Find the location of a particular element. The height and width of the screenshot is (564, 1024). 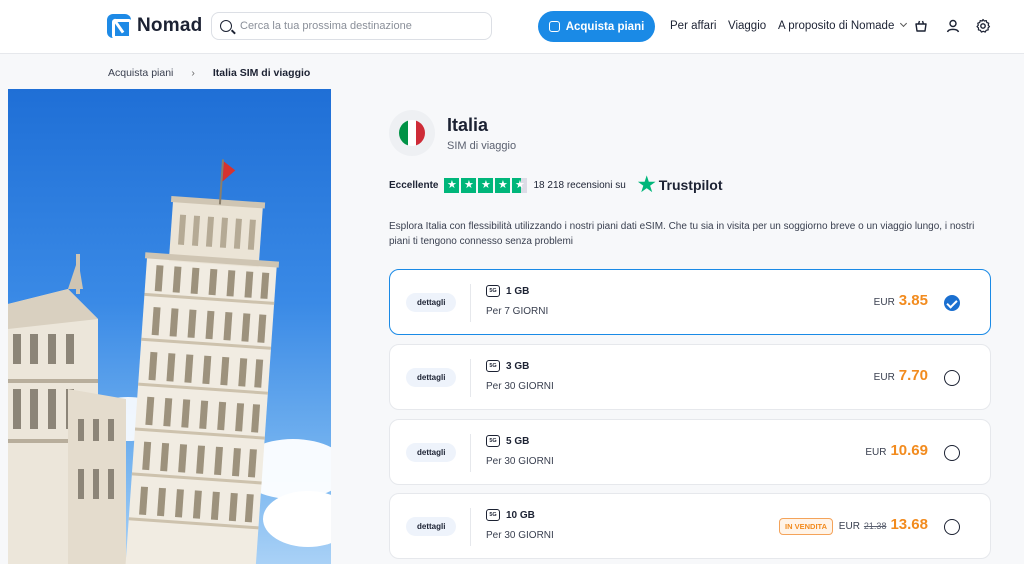

half-star-icon: ★ is located at coordinates (520, 185).